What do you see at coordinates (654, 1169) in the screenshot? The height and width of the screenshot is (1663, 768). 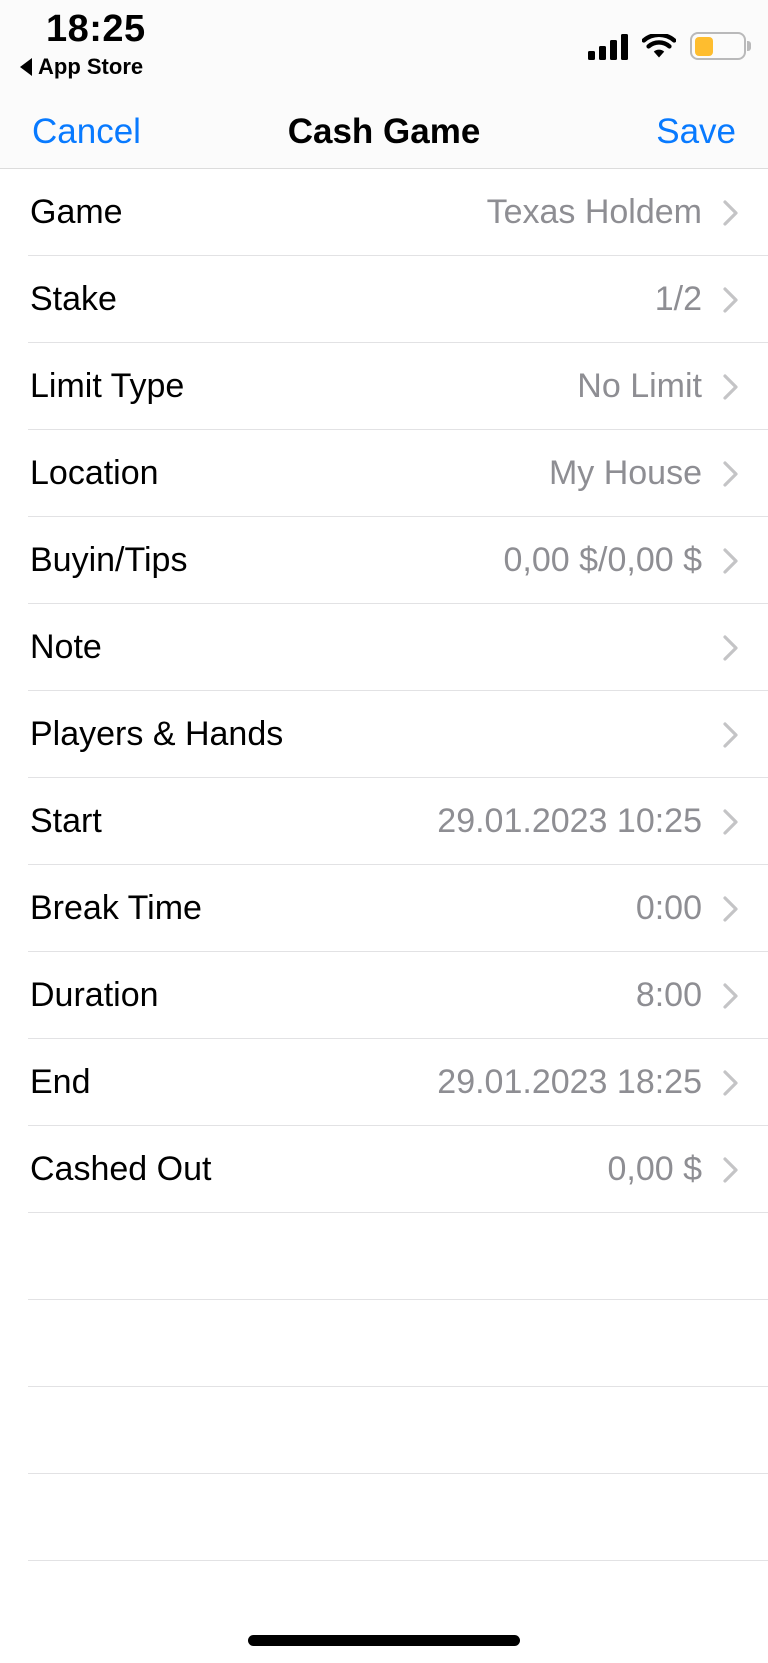 I see `row-value: 0,00 $` at bounding box center [654, 1169].